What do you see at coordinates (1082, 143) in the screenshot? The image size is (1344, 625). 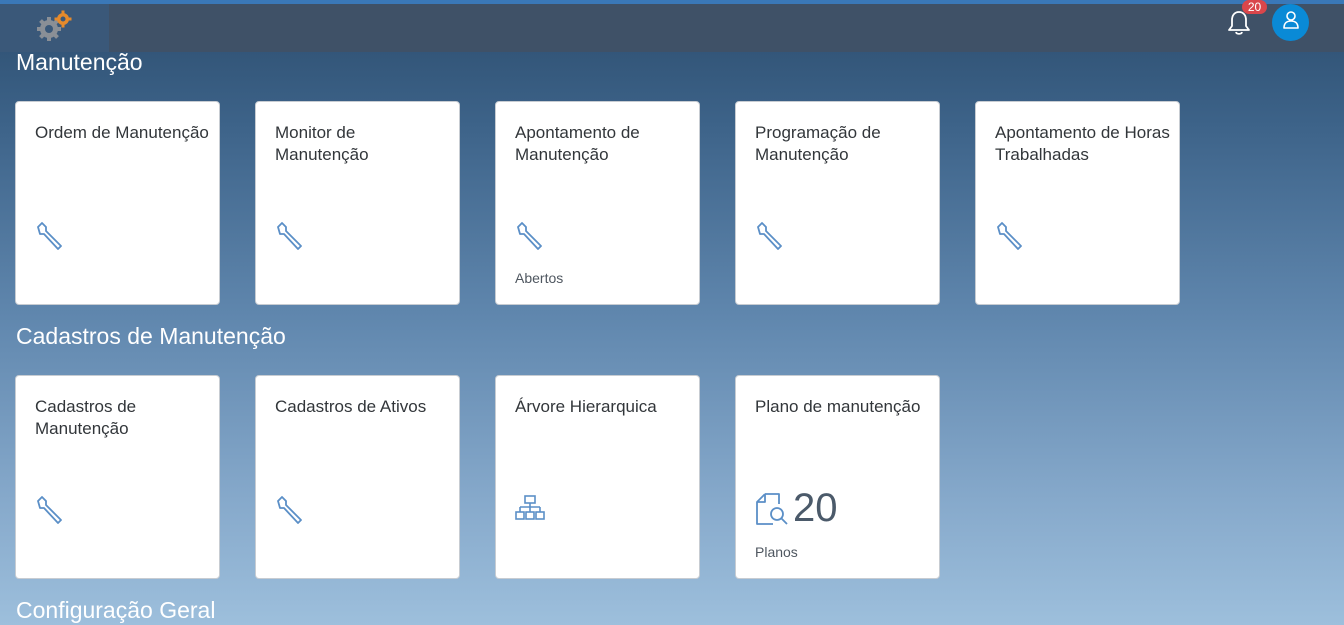 I see `tile-title: Apontamento de Horas Trabalhadas` at bounding box center [1082, 143].